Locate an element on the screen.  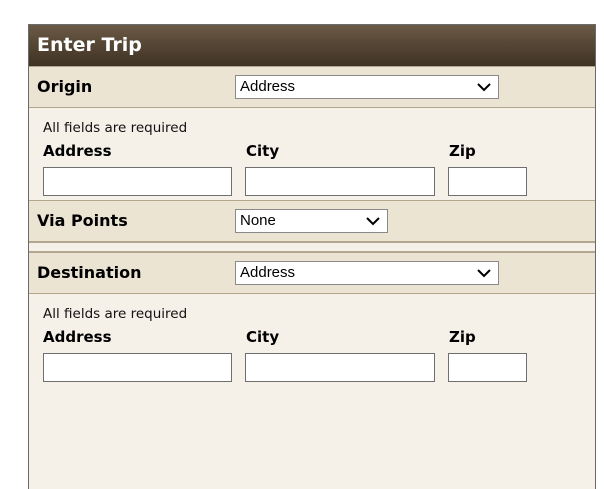
via-points-label: Via Points is located at coordinates (82, 220).